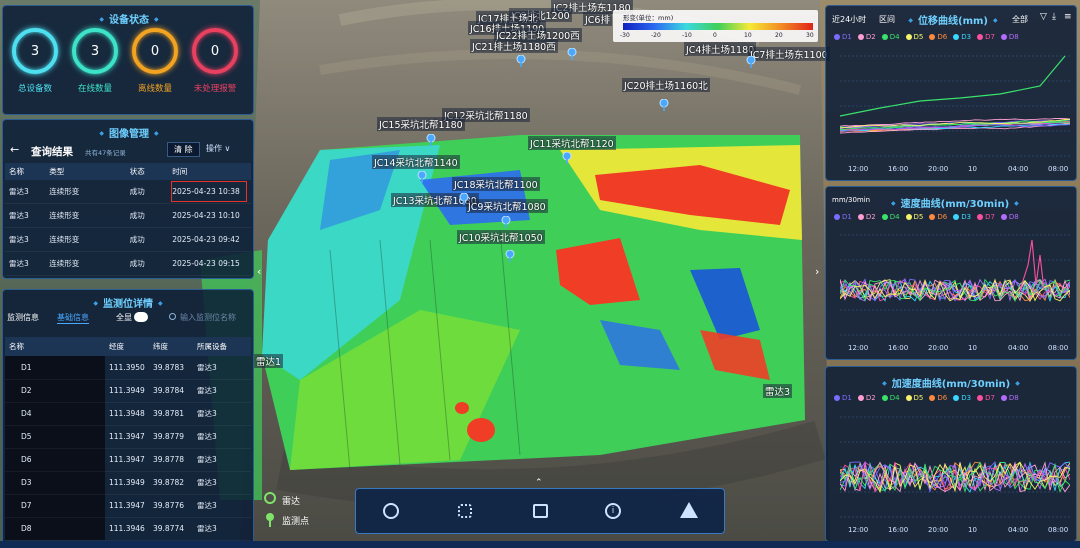  Describe the element at coordinates (1013, 37) in the screenshot. I see `legend-label: D8` at that location.